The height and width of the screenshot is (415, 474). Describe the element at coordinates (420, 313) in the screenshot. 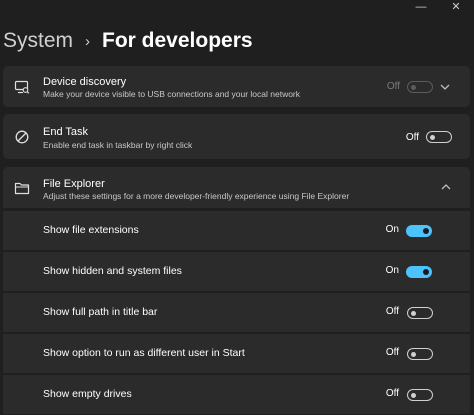

I see `show-full-path-toggle` at that location.